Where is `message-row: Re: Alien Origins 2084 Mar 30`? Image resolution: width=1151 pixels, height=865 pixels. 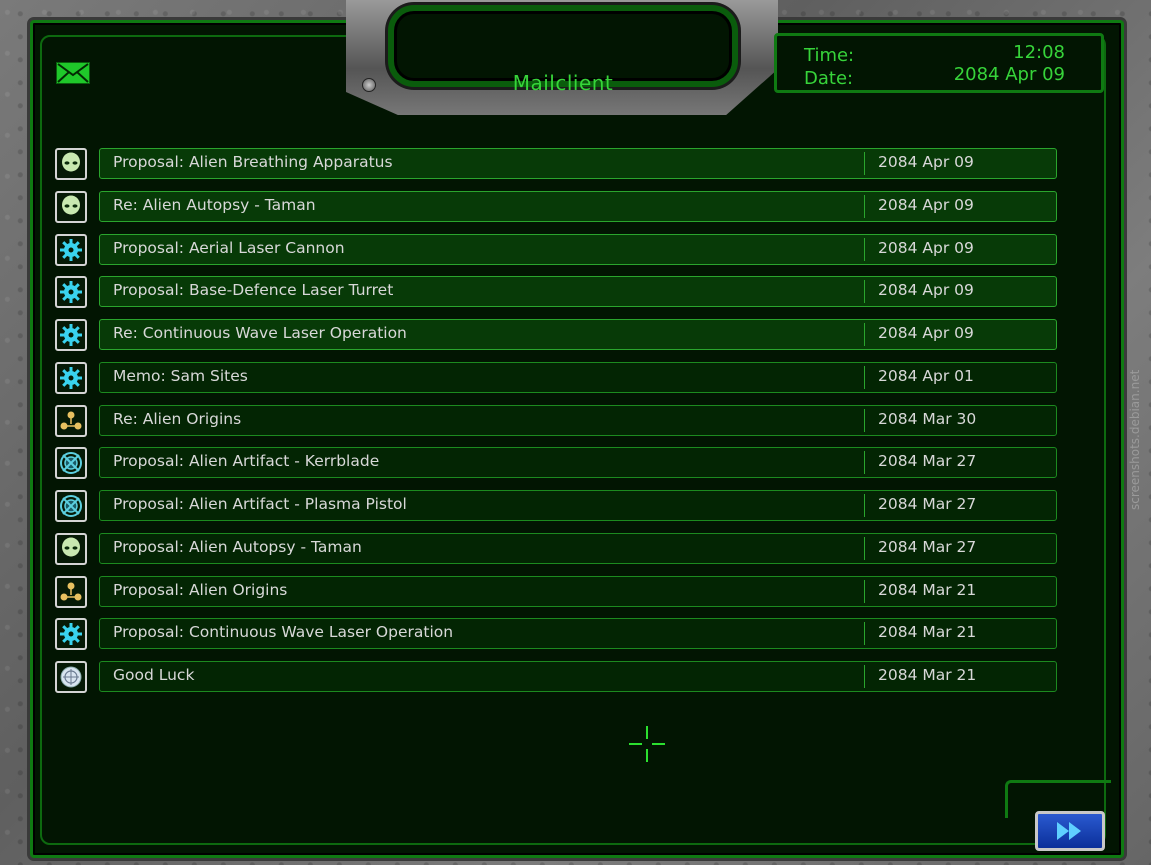
message-row: Re: Alien Origins 2084 Mar 30 is located at coordinates (556, 421).